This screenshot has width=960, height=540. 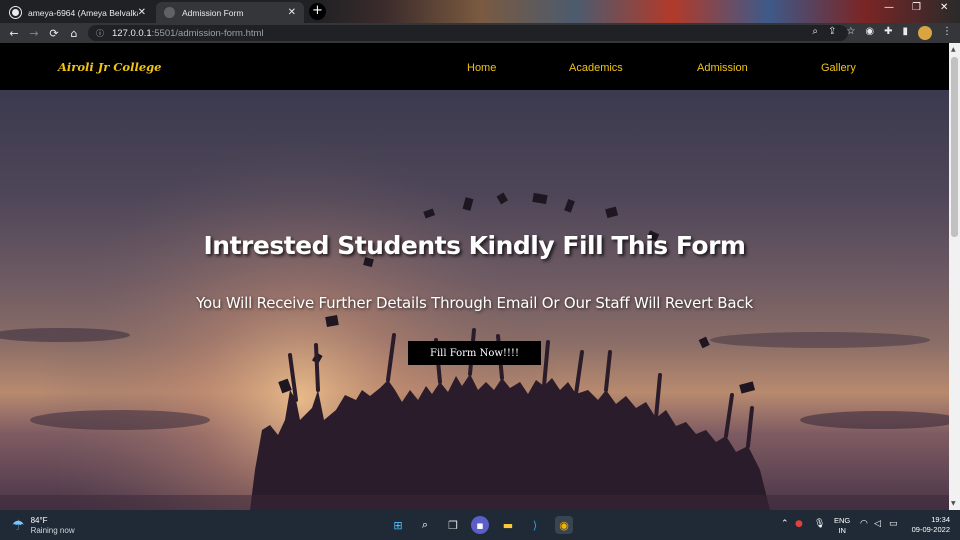 What do you see at coordinates (916, 7) in the screenshot?
I see `maximize-button: ❐` at bounding box center [916, 7].